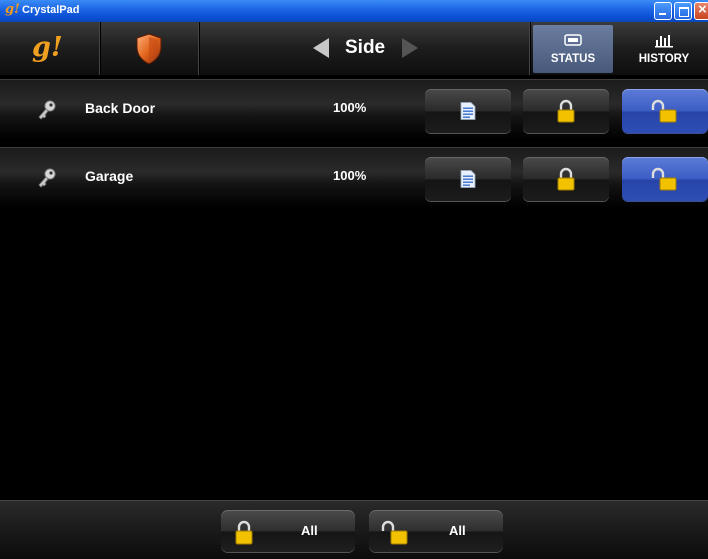 This screenshot has width=708, height=559. What do you see at coordinates (288, 531) in the screenshot?
I see `lock-all-button: All` at bounding box center [288, 531].